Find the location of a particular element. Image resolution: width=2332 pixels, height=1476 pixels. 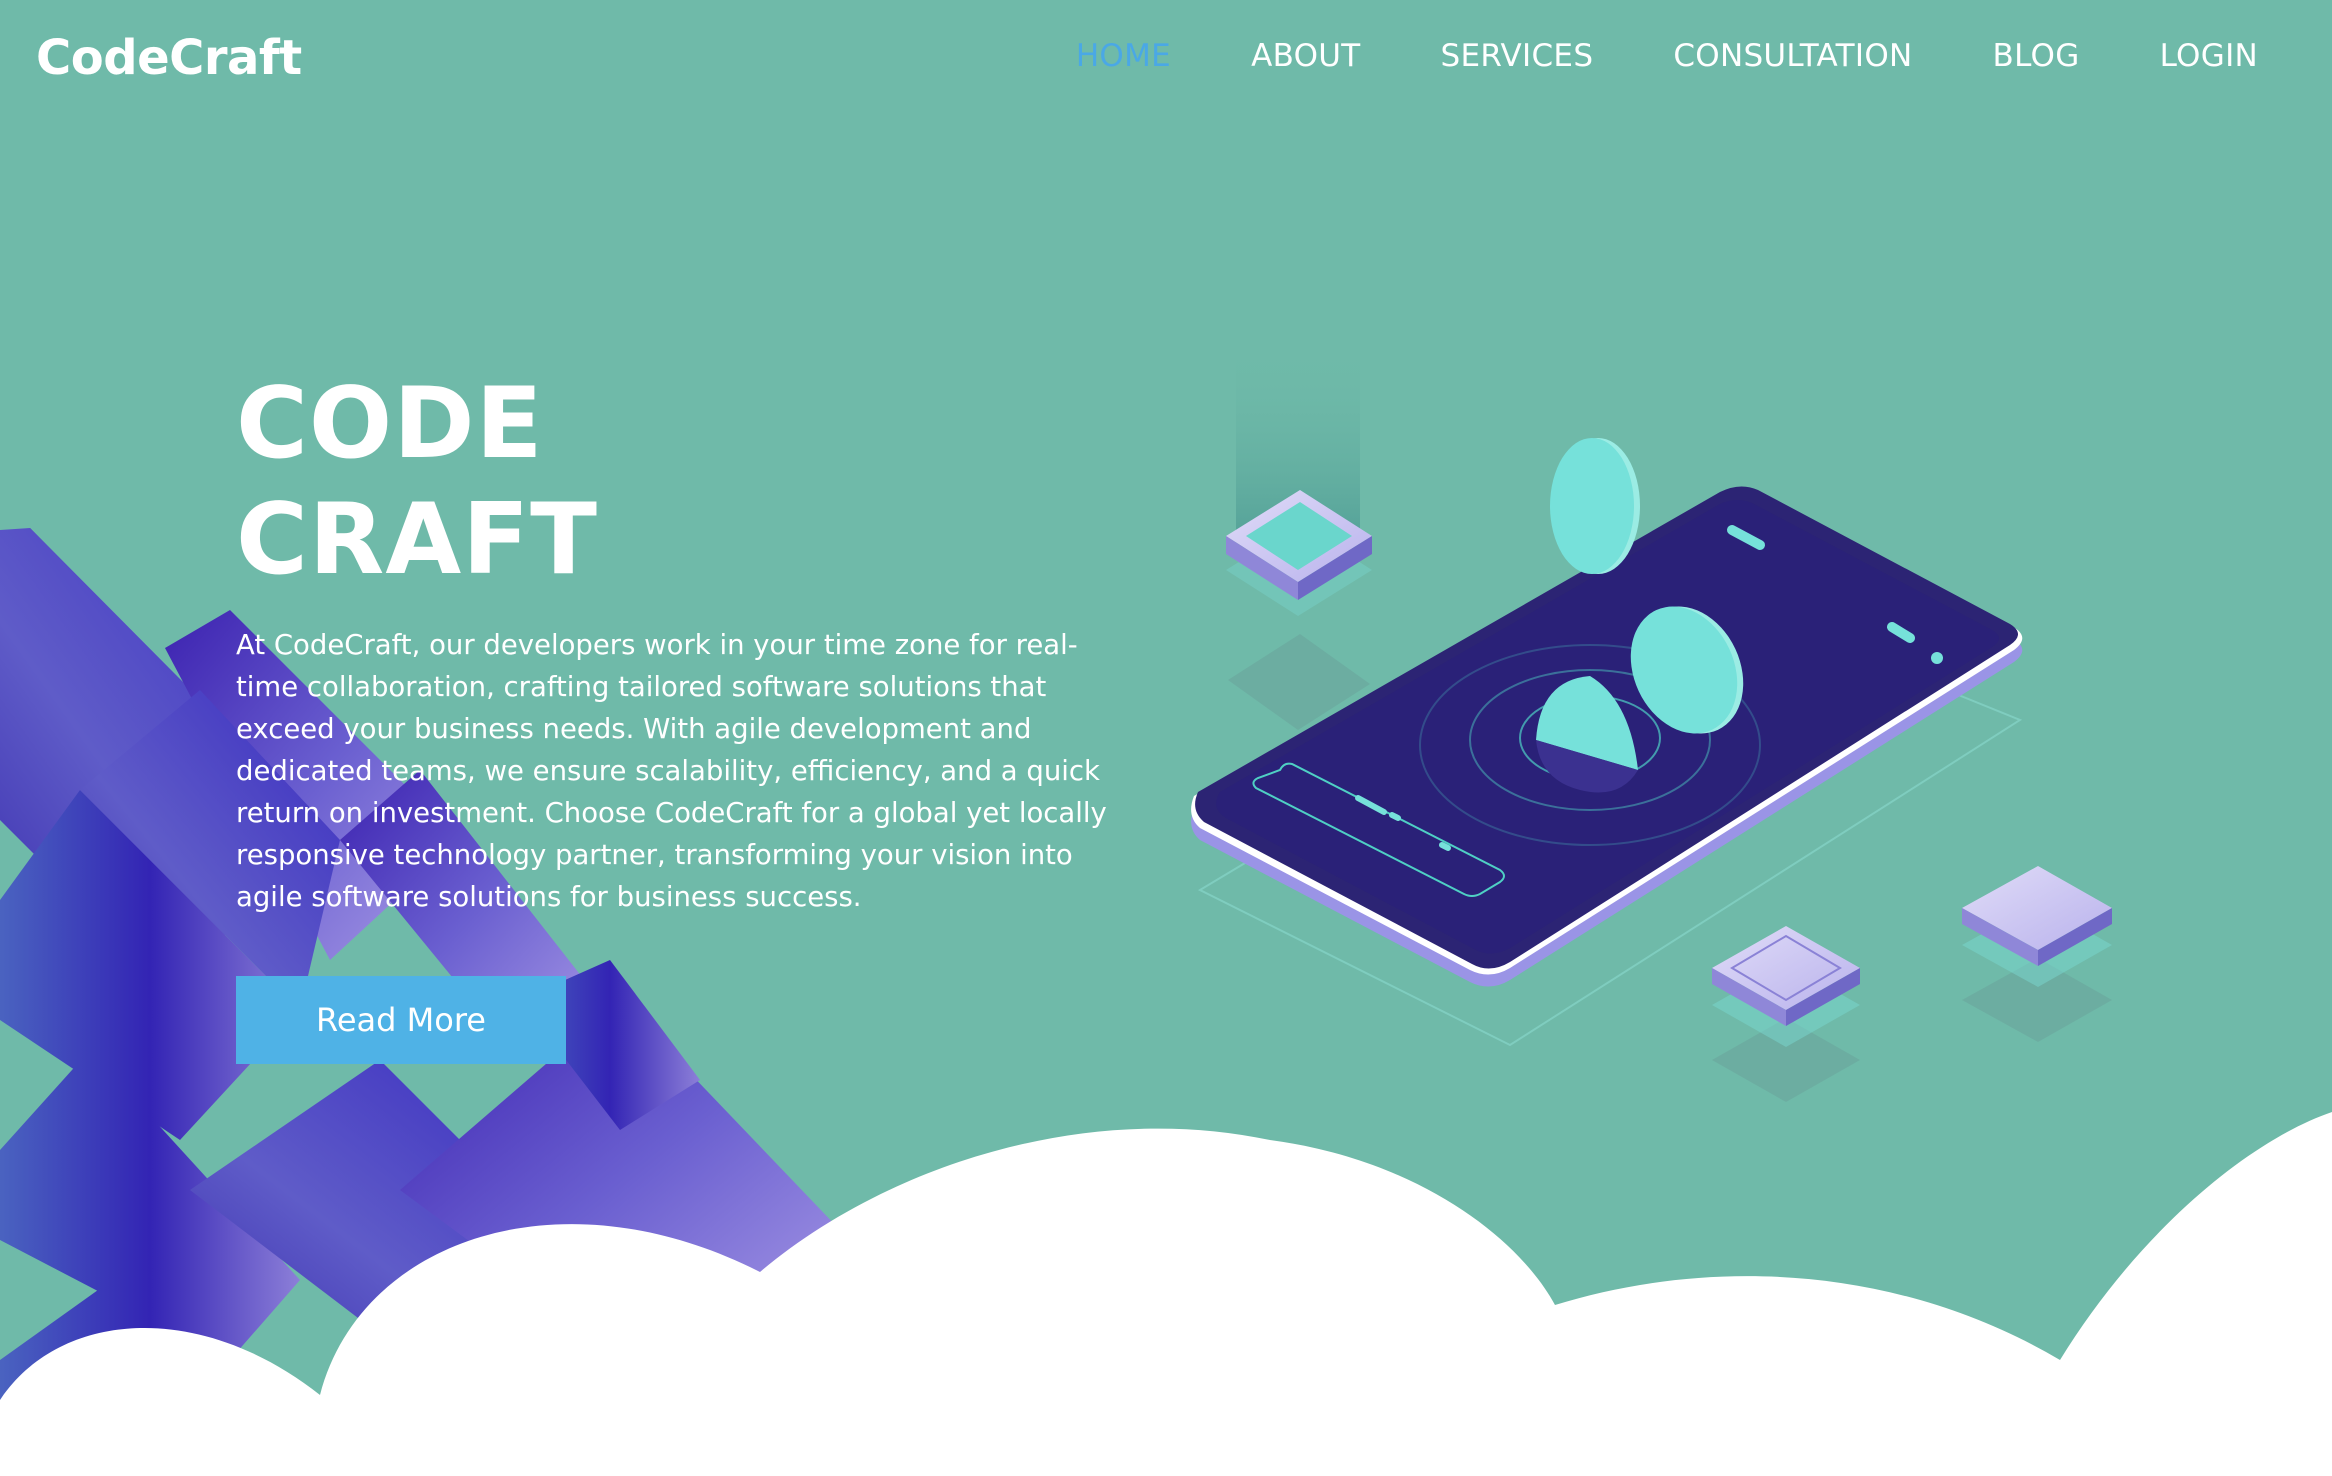

nav-services: SERVICES is located at coordinates (1517, 56).